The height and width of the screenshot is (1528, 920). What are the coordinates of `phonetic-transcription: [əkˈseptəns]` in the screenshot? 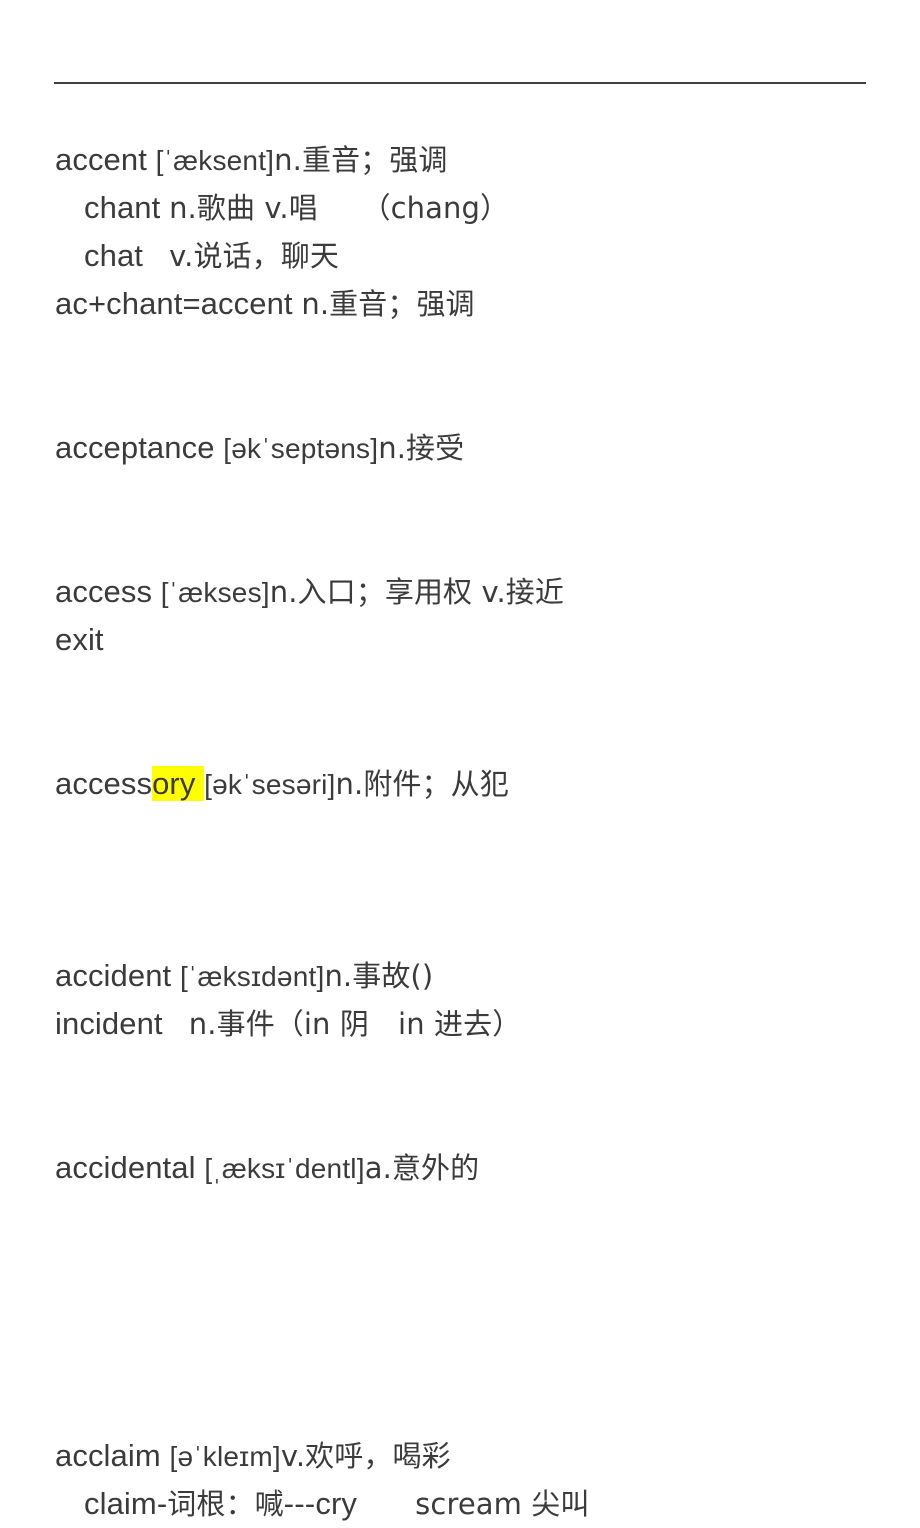 It's located at (301, 448).